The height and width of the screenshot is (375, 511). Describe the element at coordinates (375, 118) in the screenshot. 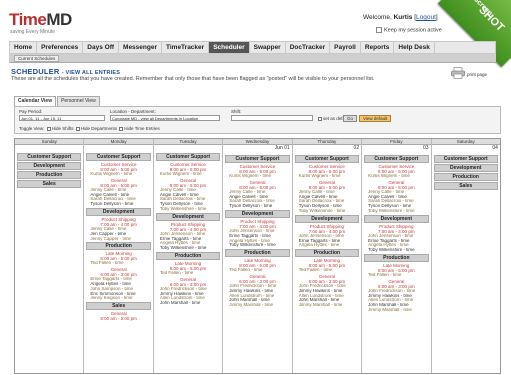

I see `view-default-button: View default` at that location.